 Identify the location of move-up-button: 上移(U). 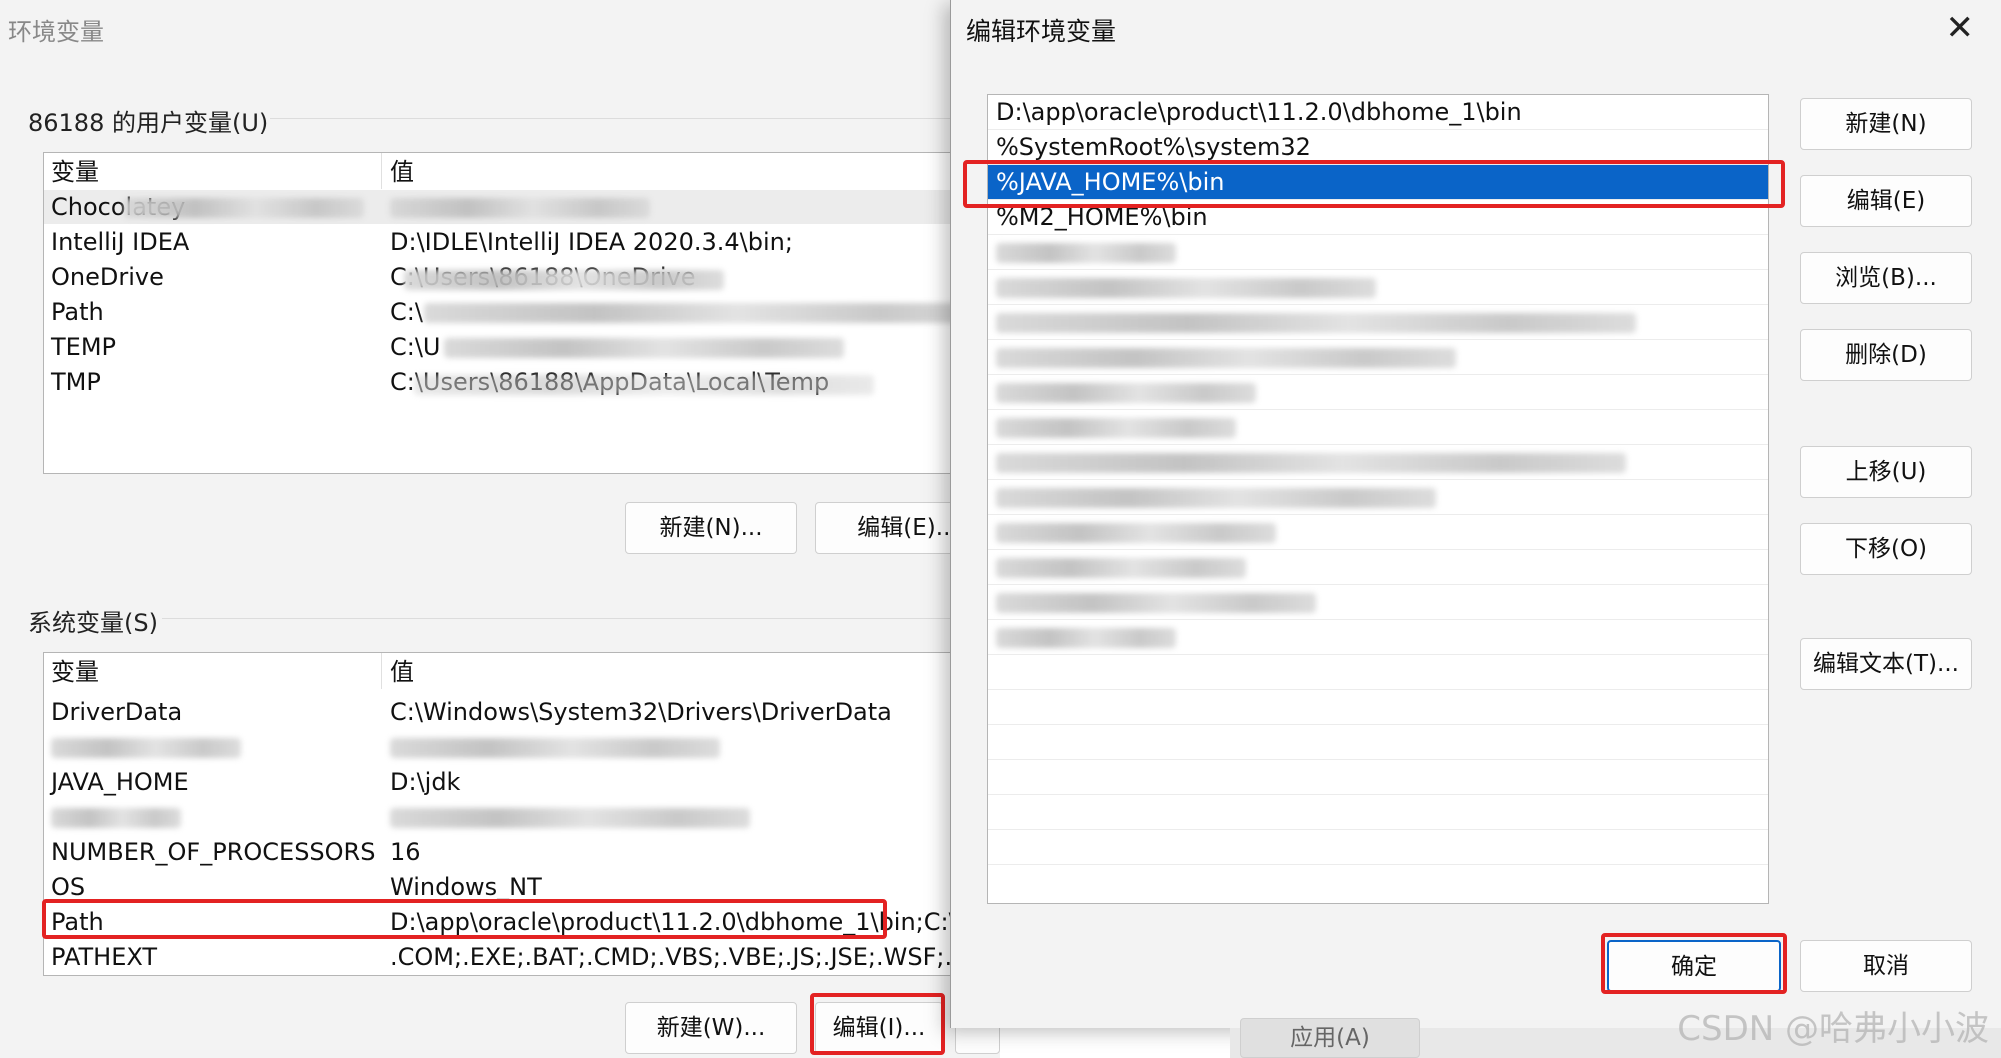
(1886, 472).